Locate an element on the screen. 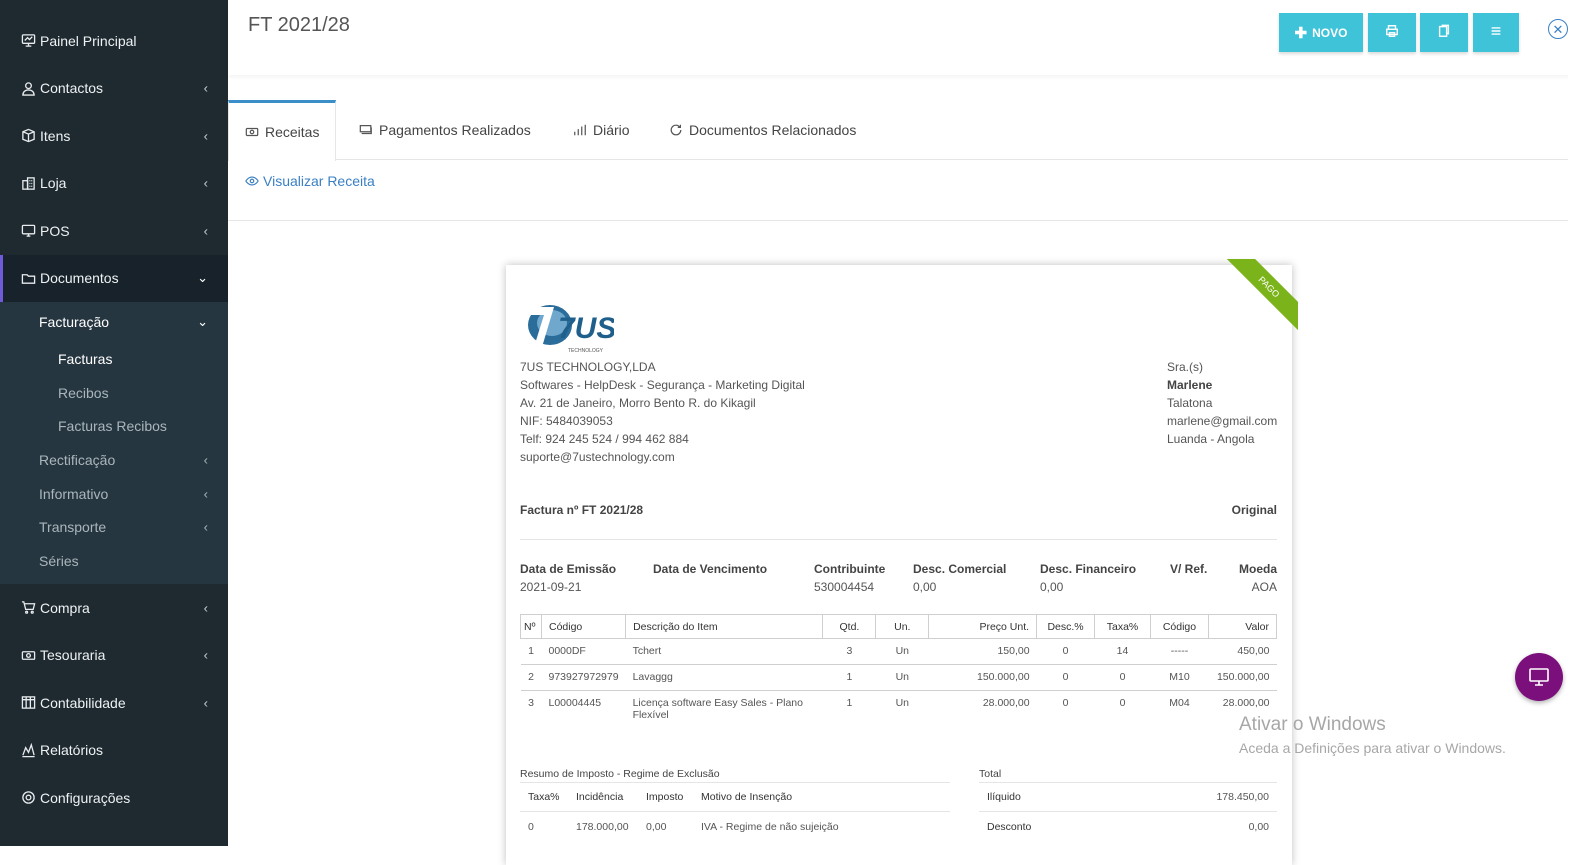  sidebar-item-contabilidade: Contabilidade ‹ is located at coordinates (114, 703).